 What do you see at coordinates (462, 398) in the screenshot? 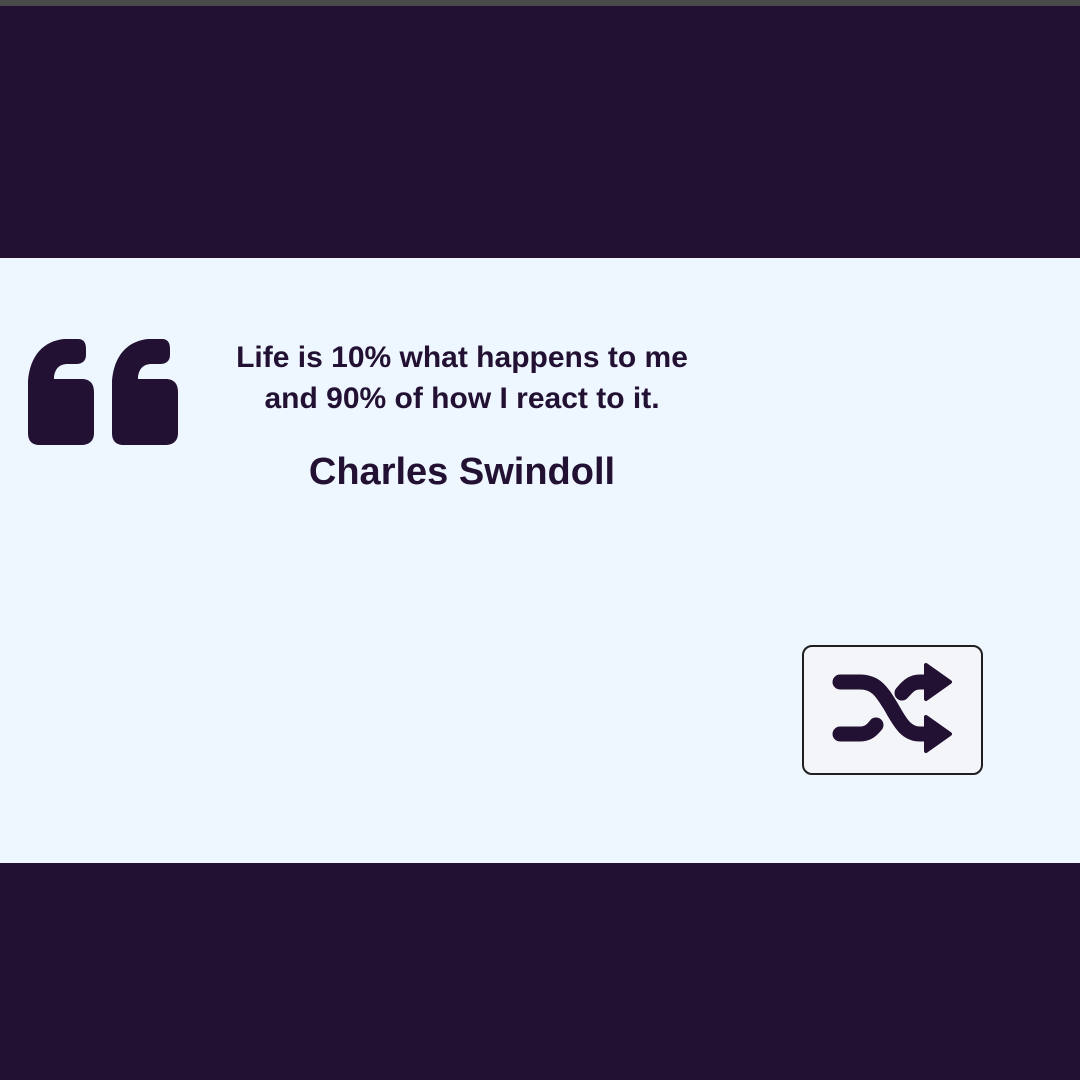
I see `quote-text-line-2: and 90% of how I react to it.` at bounding box center [462, 398].